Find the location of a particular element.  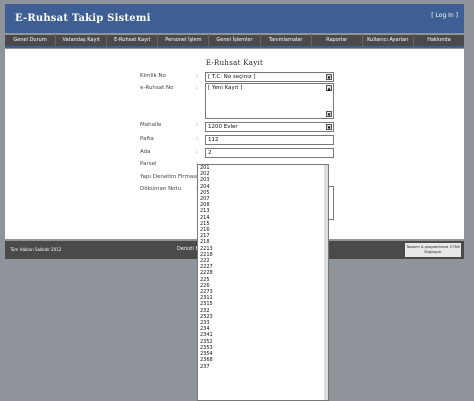

eruhsat-listbox: [ Yeni Kayıt ] ▲ ▼ is located at coordinates (269, 101).